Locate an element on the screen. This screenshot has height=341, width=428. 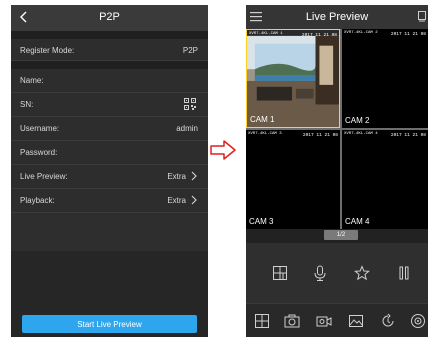
password-label: Password: is located at coordinates (39, 152).